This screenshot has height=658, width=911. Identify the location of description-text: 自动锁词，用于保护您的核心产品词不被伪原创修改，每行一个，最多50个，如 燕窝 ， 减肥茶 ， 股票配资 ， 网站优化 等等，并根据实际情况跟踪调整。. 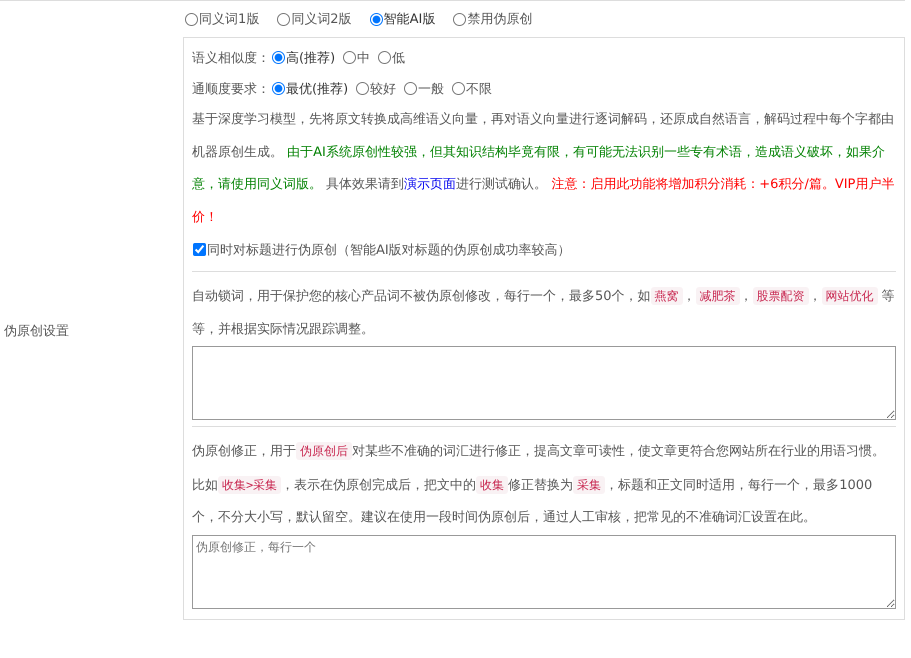
(544, 312).